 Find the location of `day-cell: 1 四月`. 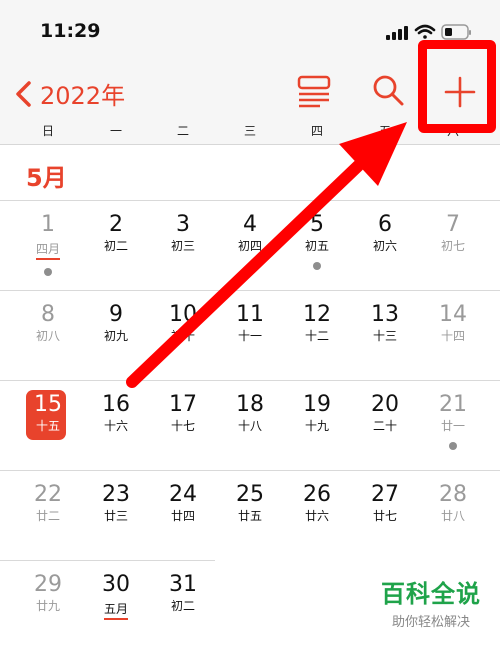

day-cell: 1 四月 is located at coordinates (48, 244).